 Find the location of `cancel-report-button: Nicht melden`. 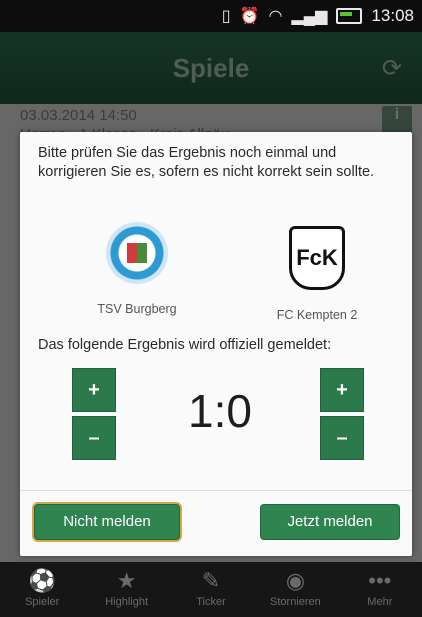

cancel-report-button: Nicht melden is located at coordinates (107, 522).